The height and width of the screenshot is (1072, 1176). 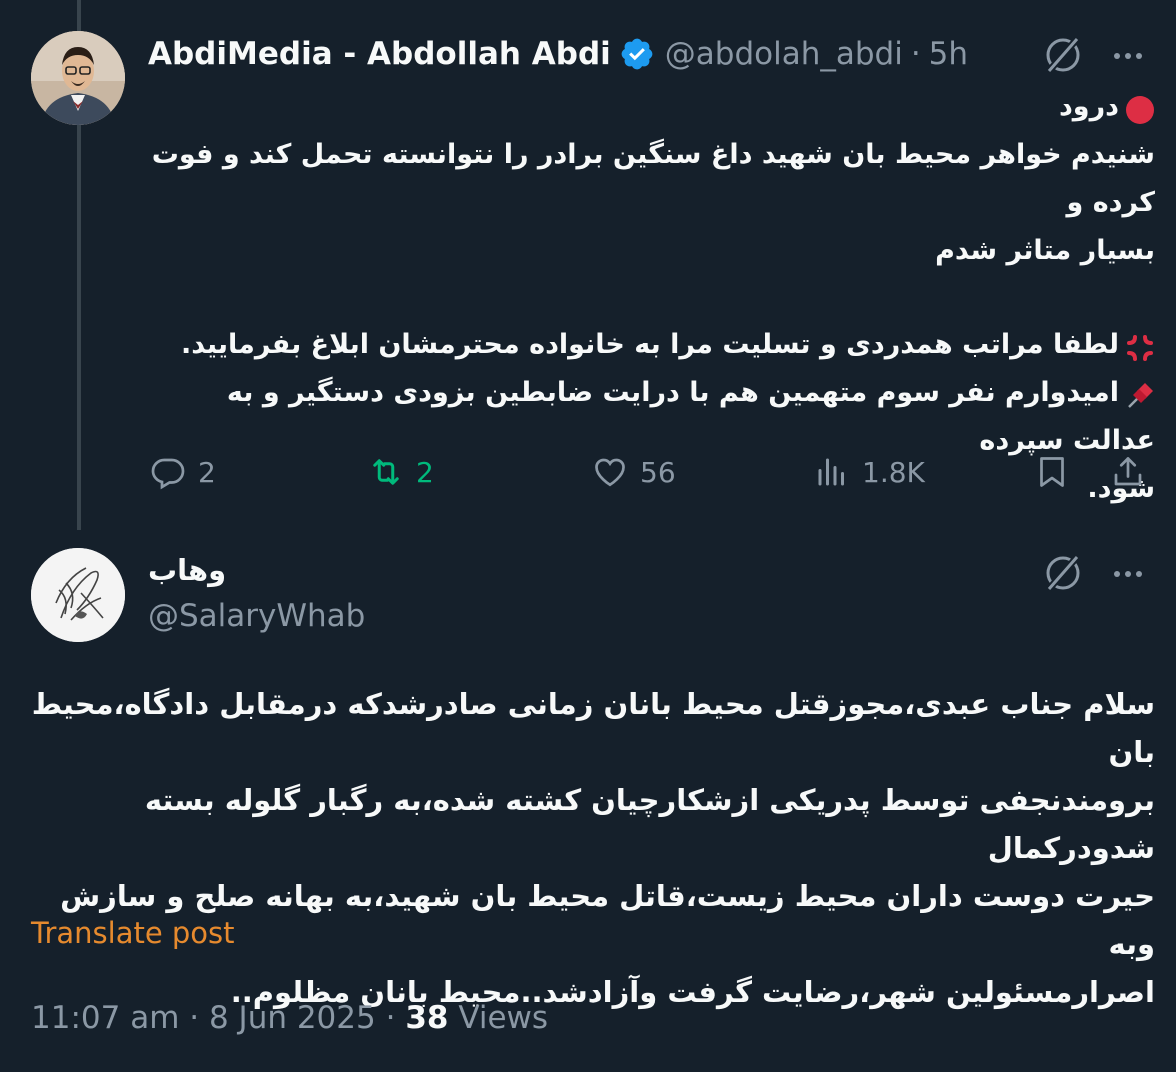 What do you see at coordinates (386, 472) in the screenshot?
I see `retweet-icon` at bounding box center [386, 472].